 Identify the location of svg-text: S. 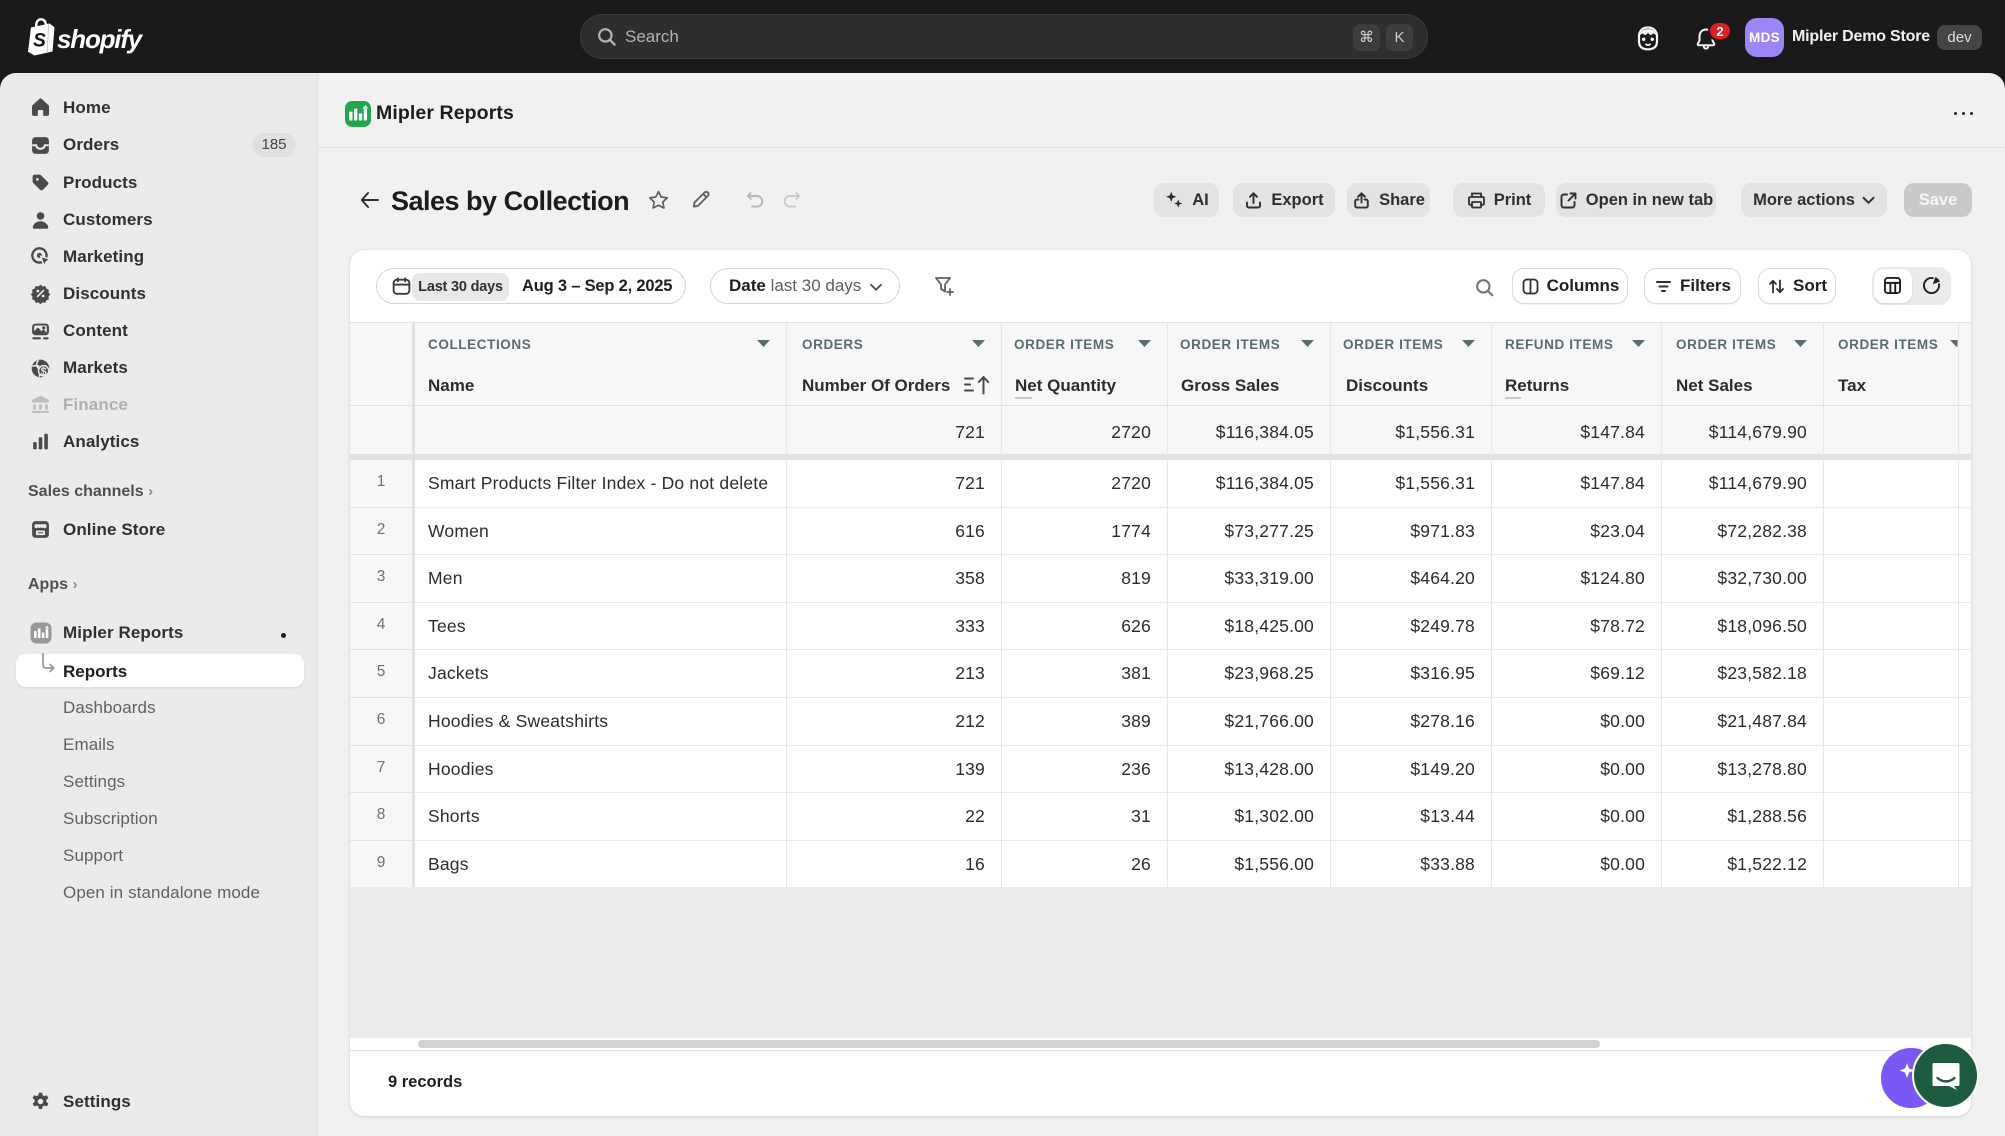
(39, 41).